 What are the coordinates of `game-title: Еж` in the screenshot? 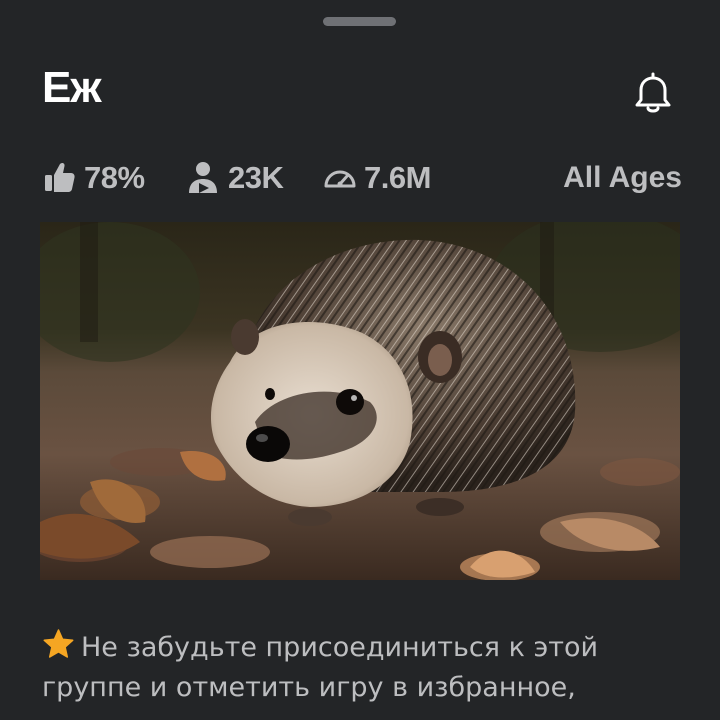 It's located at (72, 87).